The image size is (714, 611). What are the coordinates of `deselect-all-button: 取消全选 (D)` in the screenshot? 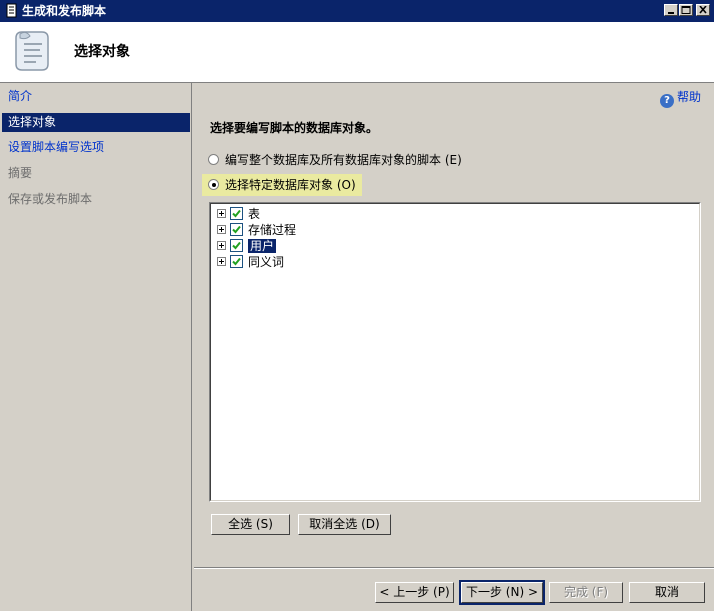 It's located at (344, 524).